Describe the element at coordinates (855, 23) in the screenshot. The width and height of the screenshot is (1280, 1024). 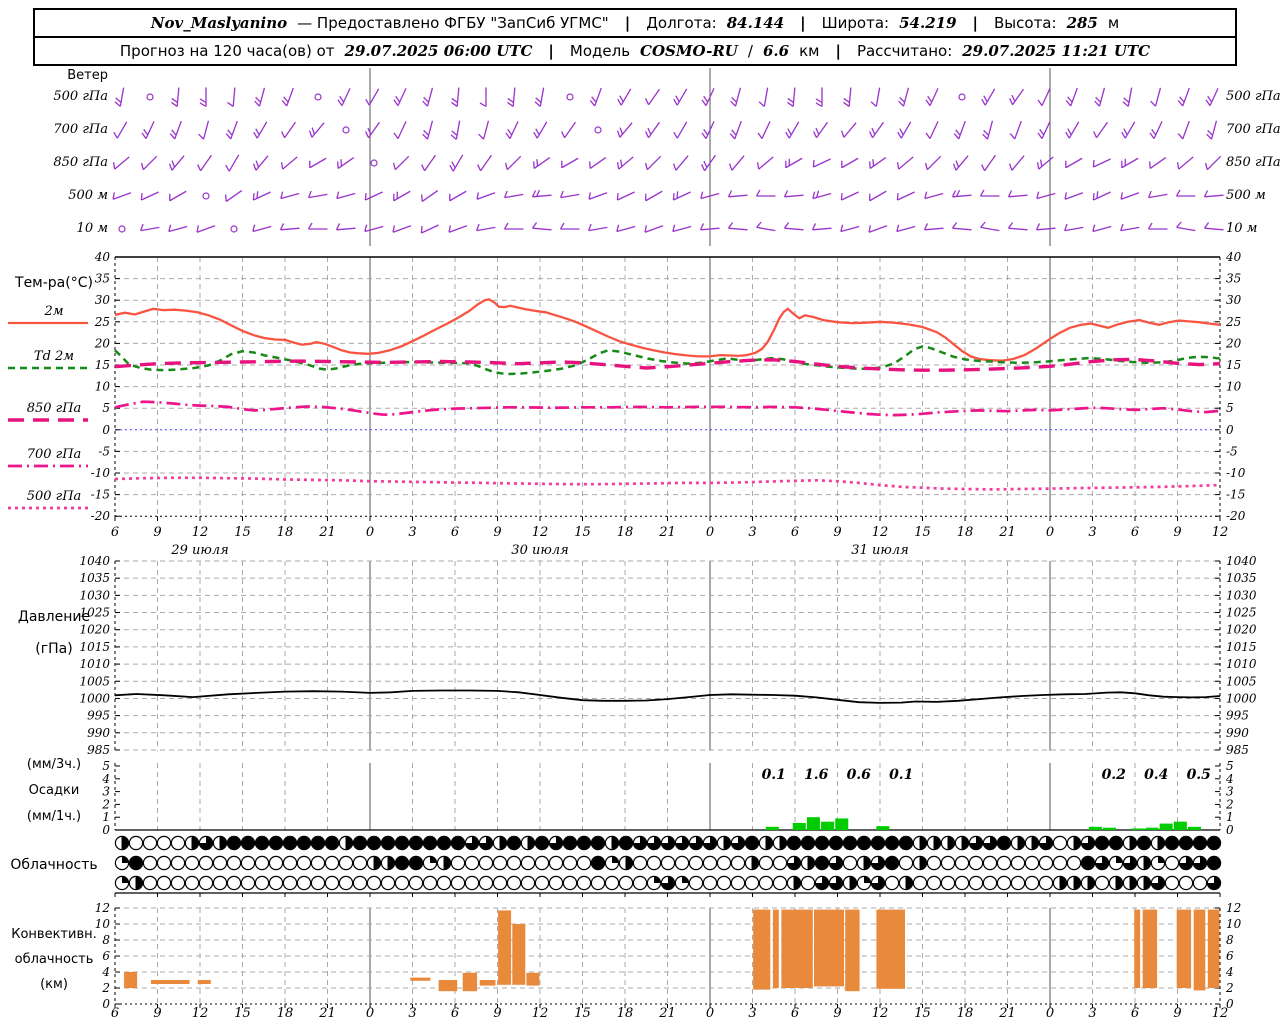
I see `header-line1-part-6: Широта:` at that location.